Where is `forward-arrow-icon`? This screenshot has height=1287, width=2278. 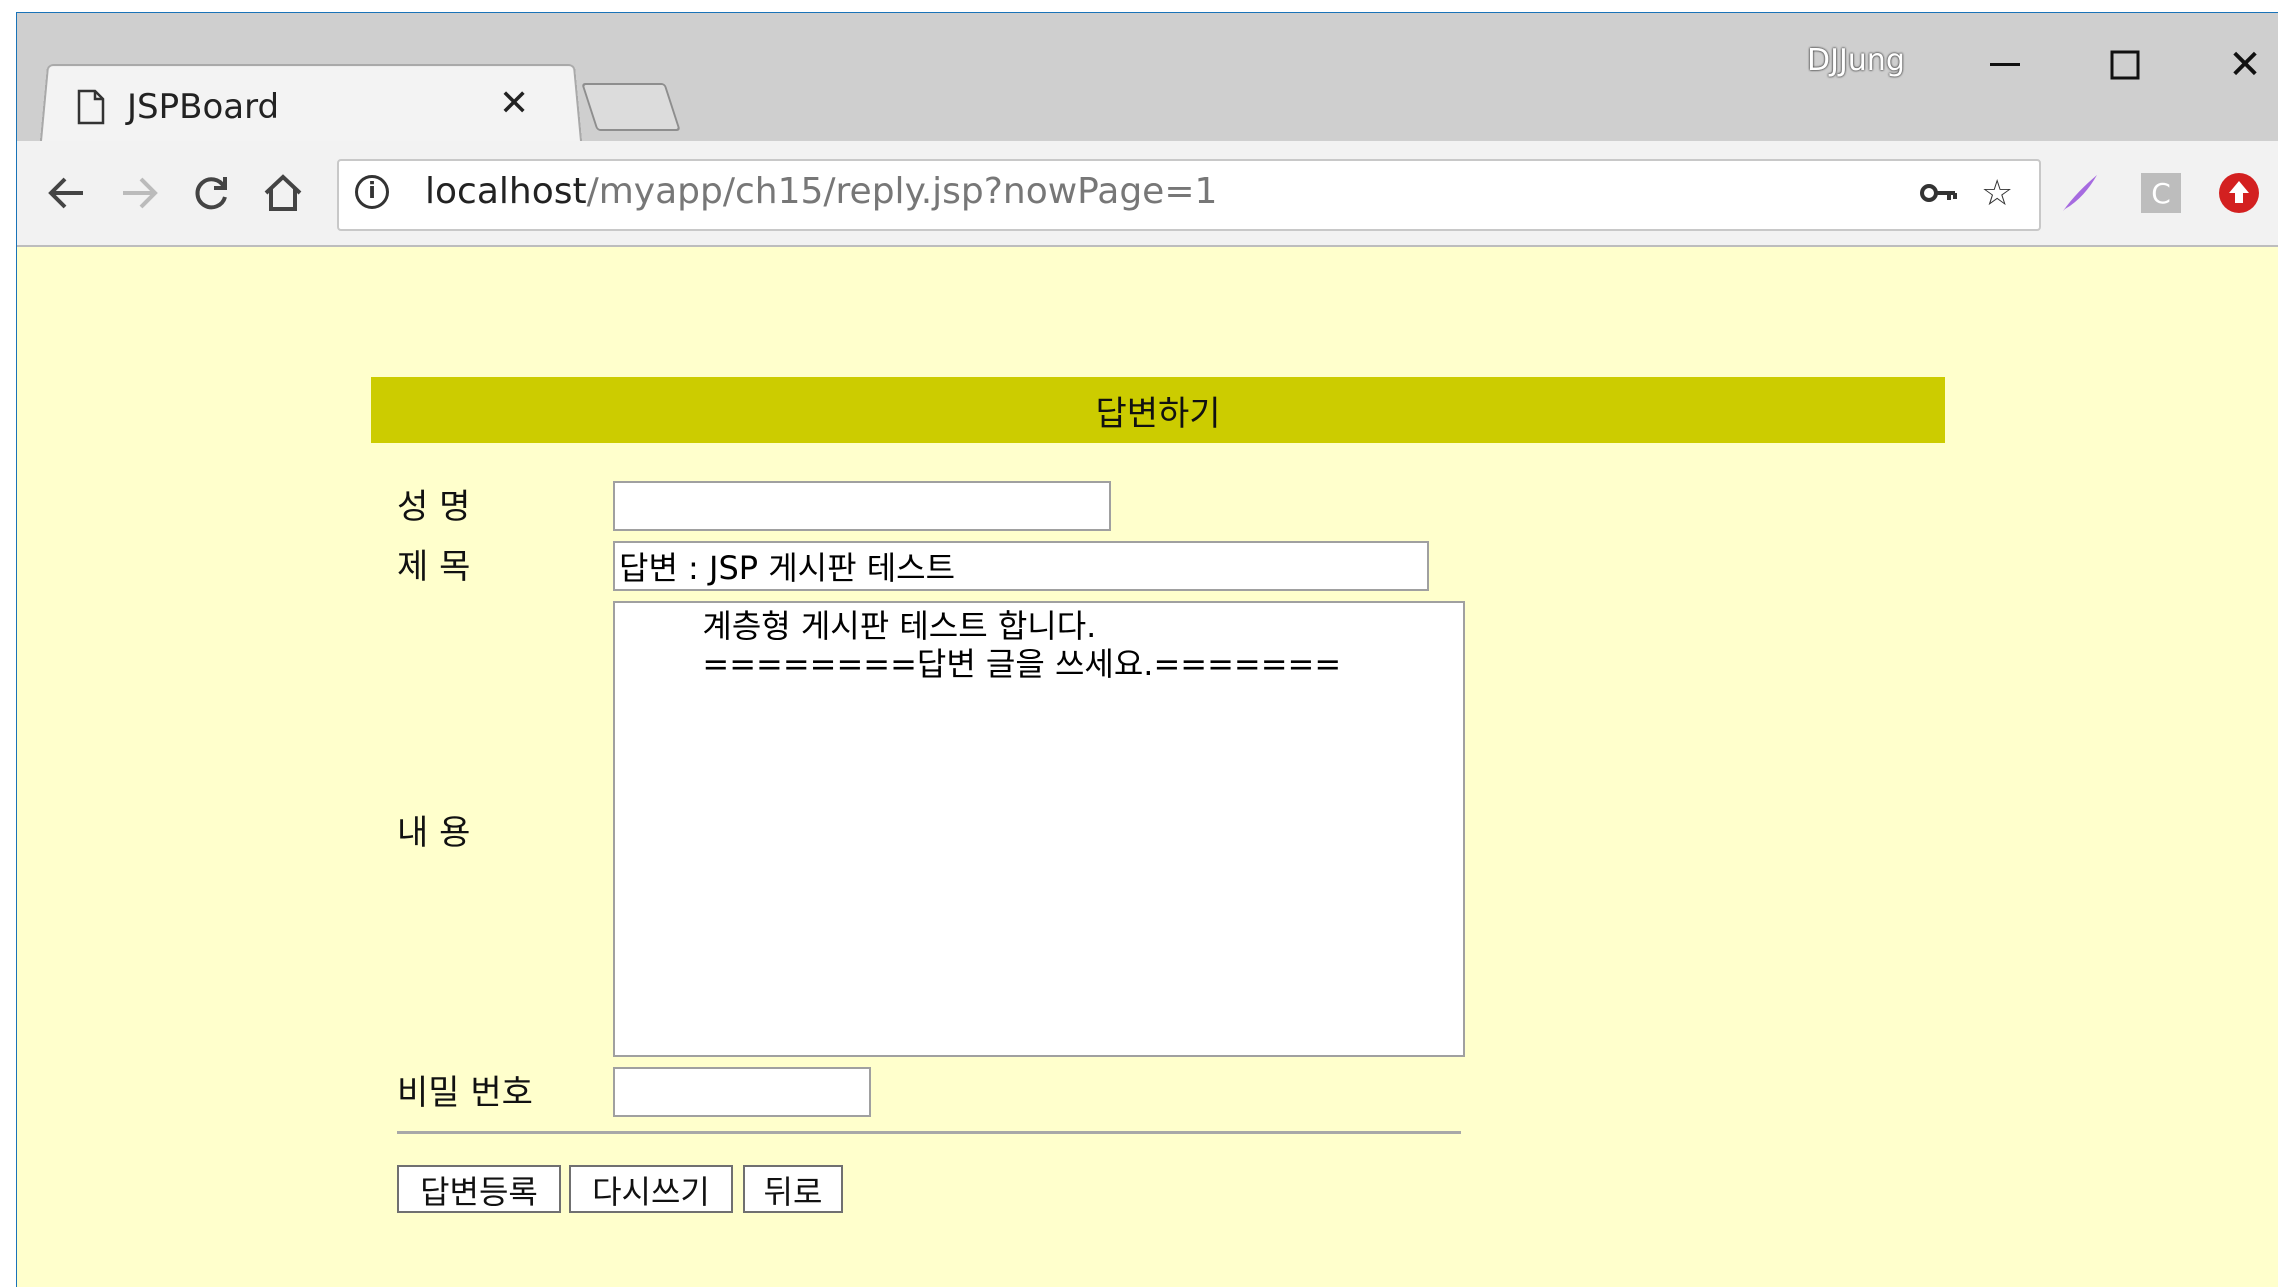 forward-arrow-icon is located at coordinates (139, 193).